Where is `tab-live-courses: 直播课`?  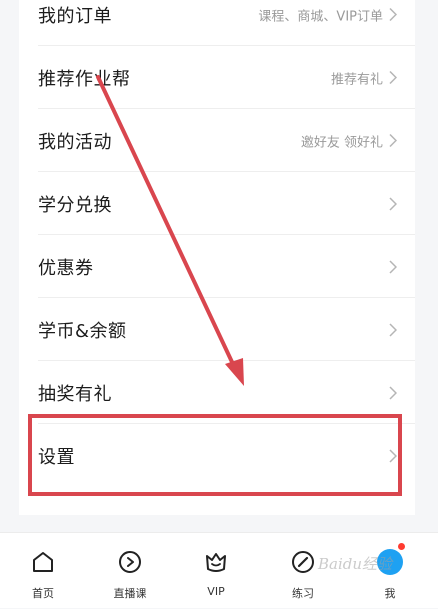 tab-live-courses: 直播课 is located at coordinates (130, 571).